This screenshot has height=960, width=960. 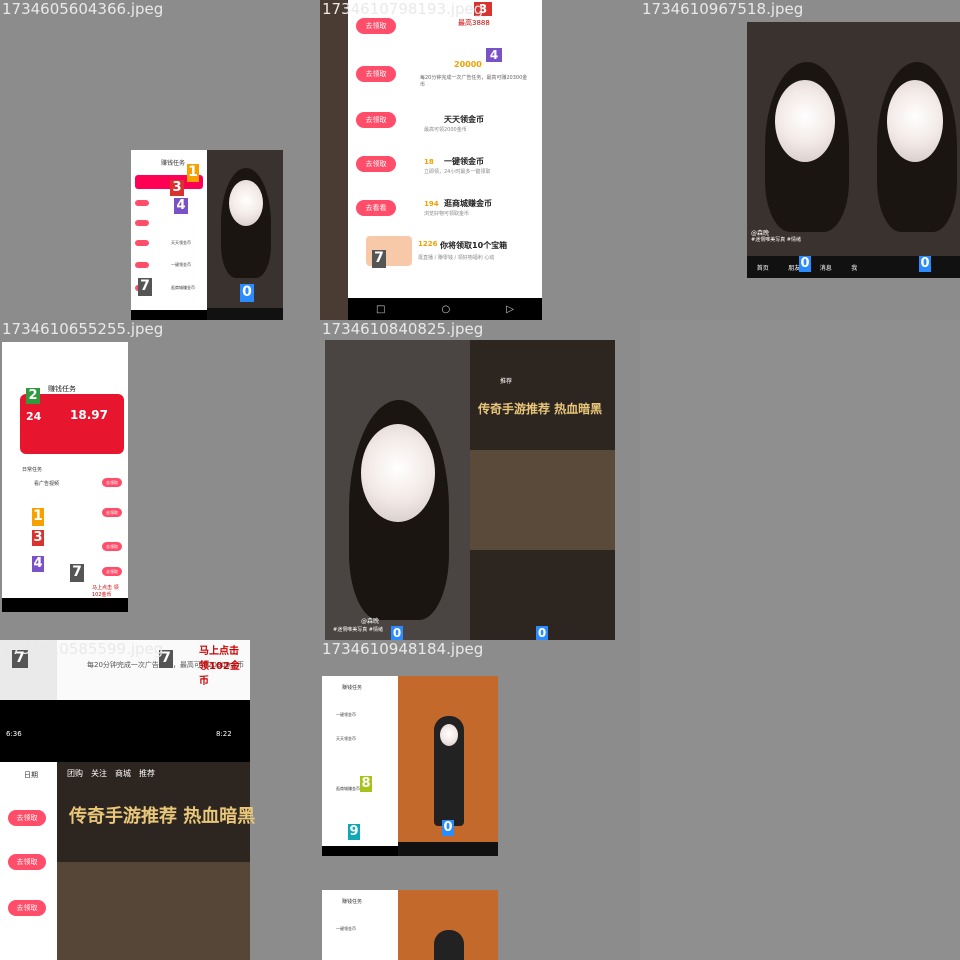 What do you see at coordinates (33, 396) in the screenshot?
I see `marker-2: 2` at bounding box center [33, 396].